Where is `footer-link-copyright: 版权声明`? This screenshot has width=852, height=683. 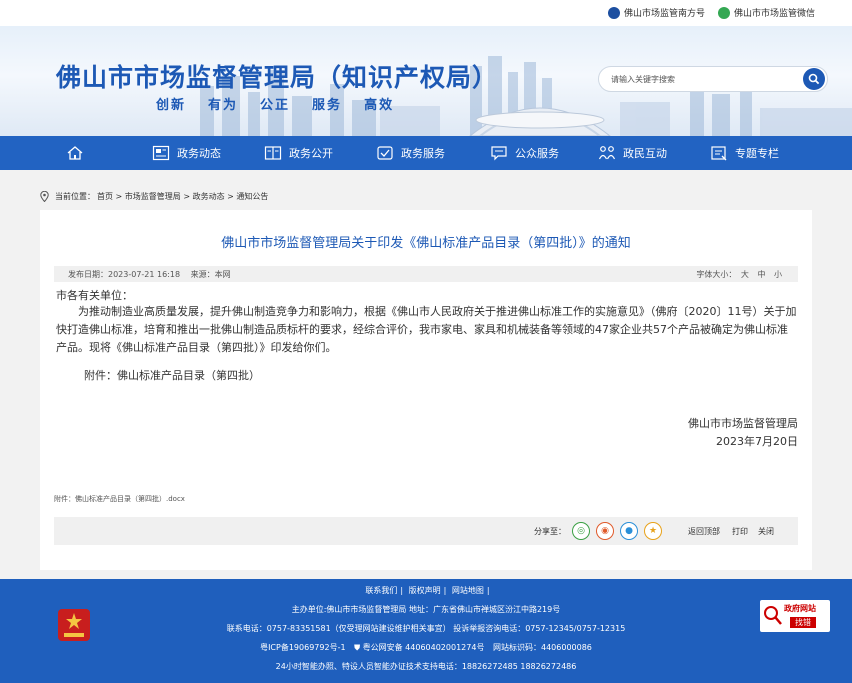
footer-link-copyright: 版权声明 is located at coordinates (425, 590).